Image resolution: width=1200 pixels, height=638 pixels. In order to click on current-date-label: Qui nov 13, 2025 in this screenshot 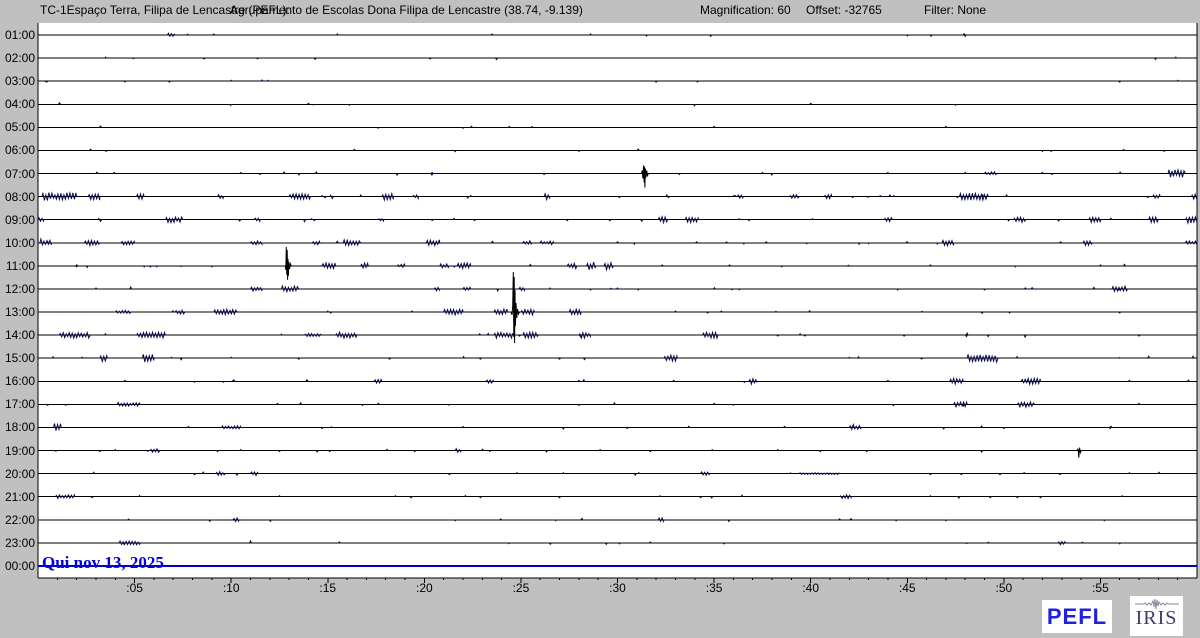, I will do `click(103, 562)`.